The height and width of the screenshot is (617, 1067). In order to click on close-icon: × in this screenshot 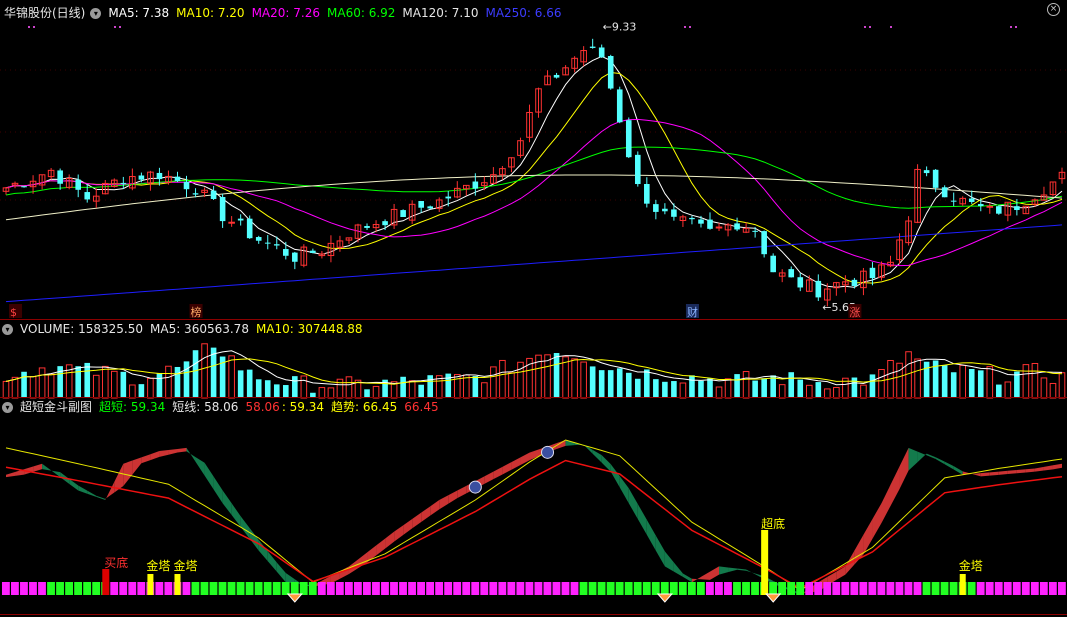, I will do `click(1053, 9)`.